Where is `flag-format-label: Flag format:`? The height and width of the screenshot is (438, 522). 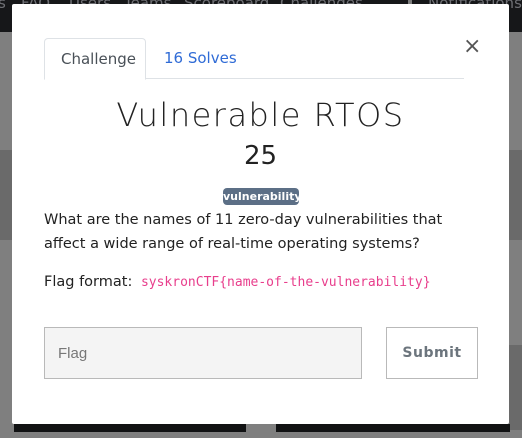 flag-format-label: Flag format: is located at coordinates (88, 282).